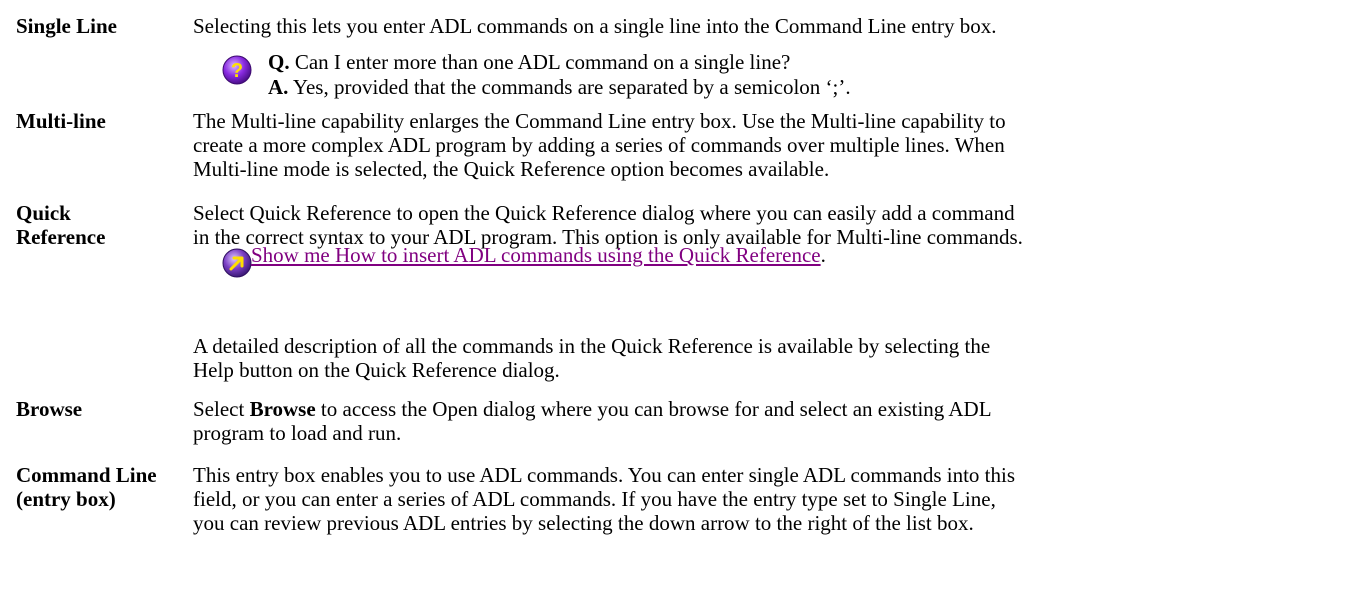 The image size is (1362, 611). I want to click on term-command-line: Command Line (entry box), so click(116, 487).